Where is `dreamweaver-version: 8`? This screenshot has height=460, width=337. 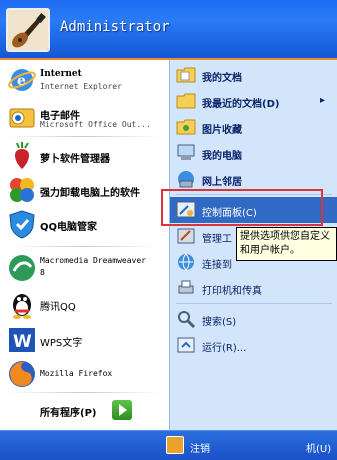 dreamweaver-version: 8 is located at coordinates (42, 272).